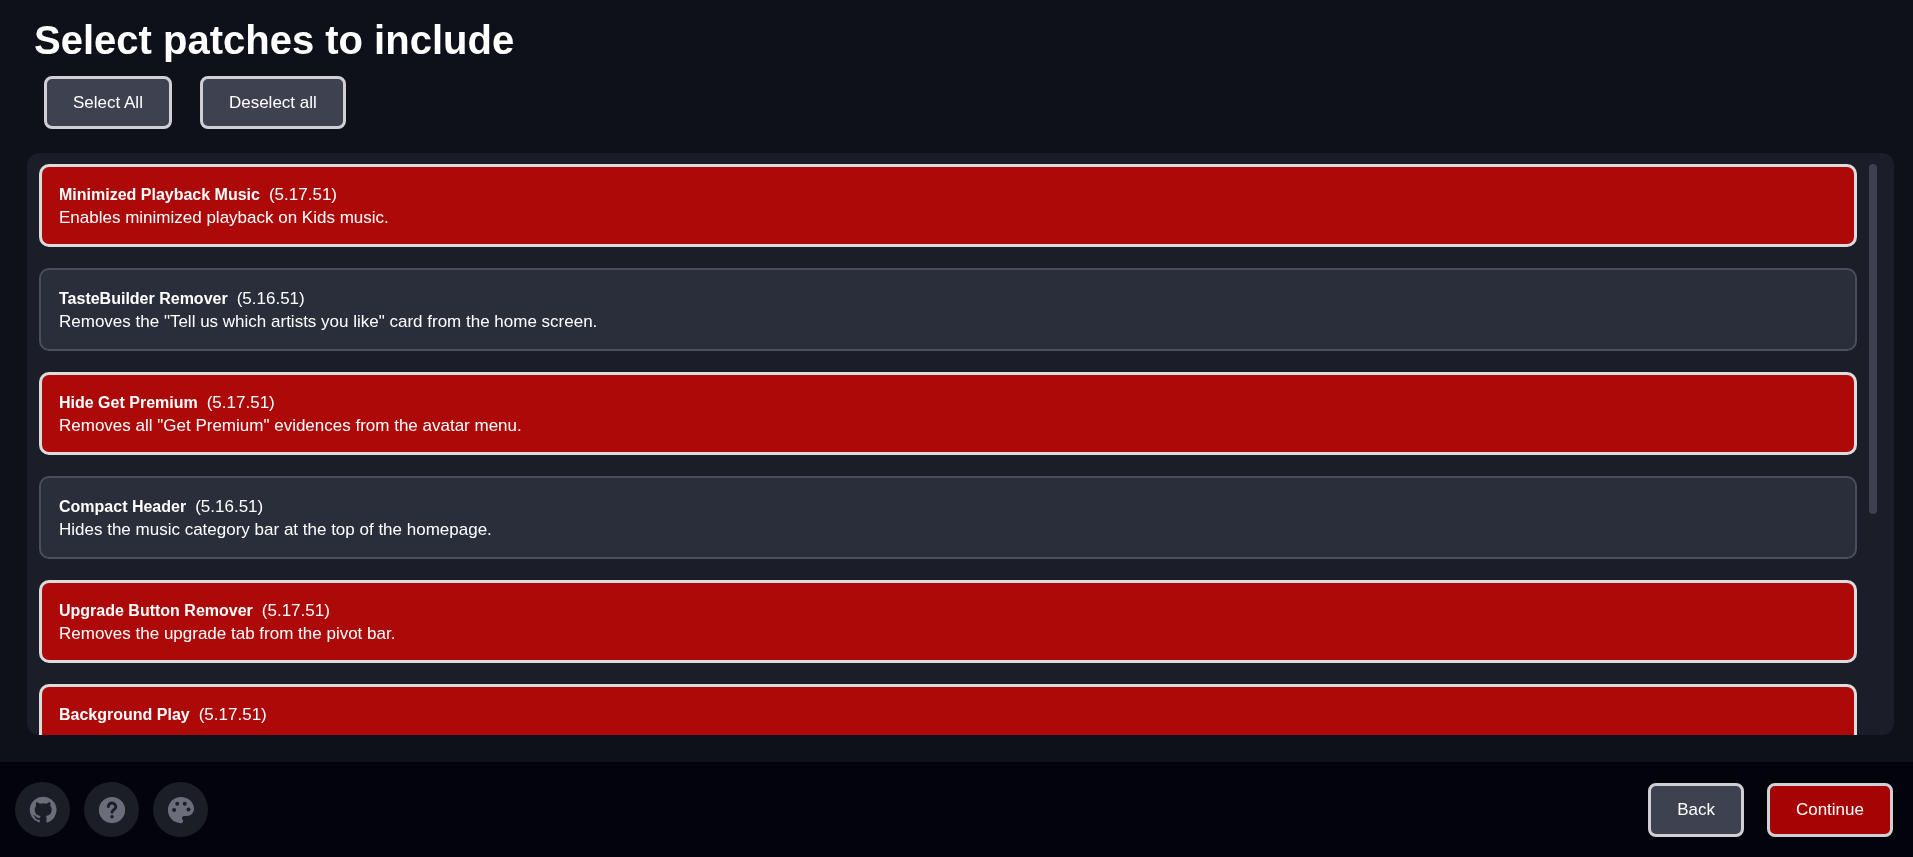  I want to click on patch-description: Removes all "Get Premium" evidences from the avatar menu., so click(291, 426).